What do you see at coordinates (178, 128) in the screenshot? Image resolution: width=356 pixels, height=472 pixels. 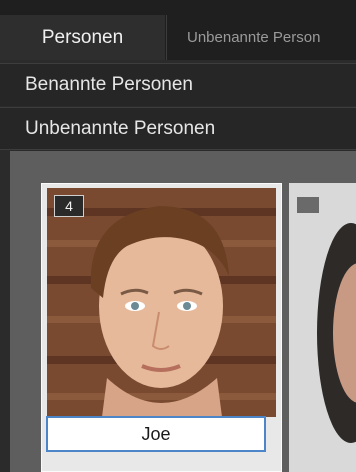 I see `section-unnamed-people: Unbenannte Personen` at bounding box center [178, 128].